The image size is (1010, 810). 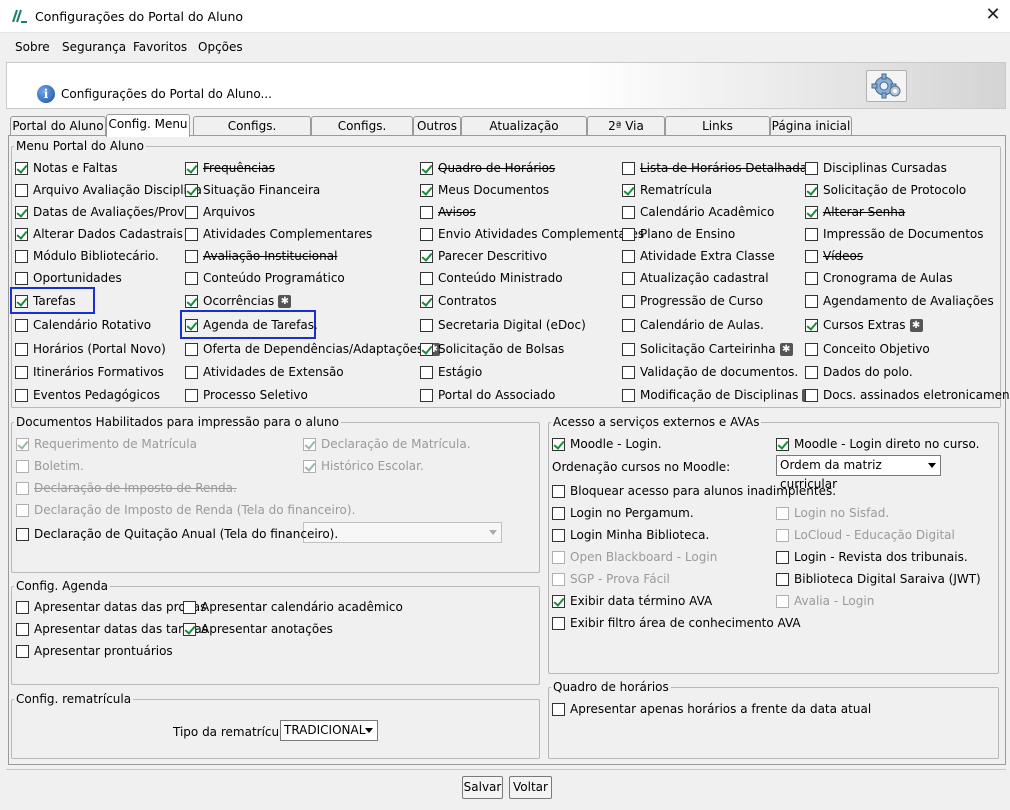 I want to click on tab-configs-diversas: Configs. Diversas, so click(x=362, y=133).